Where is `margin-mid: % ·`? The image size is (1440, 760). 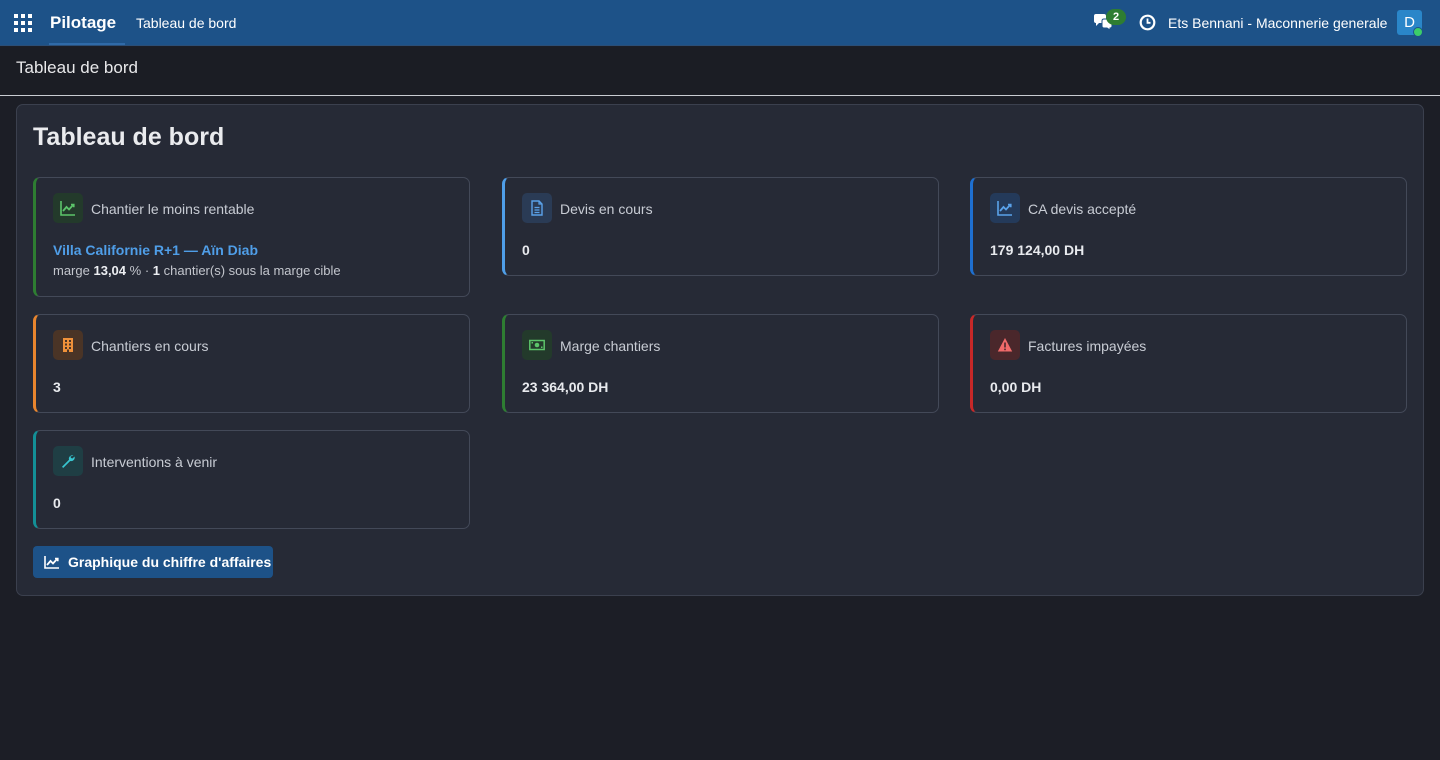 margin-mid: % · is located at coordinates (139, 270).